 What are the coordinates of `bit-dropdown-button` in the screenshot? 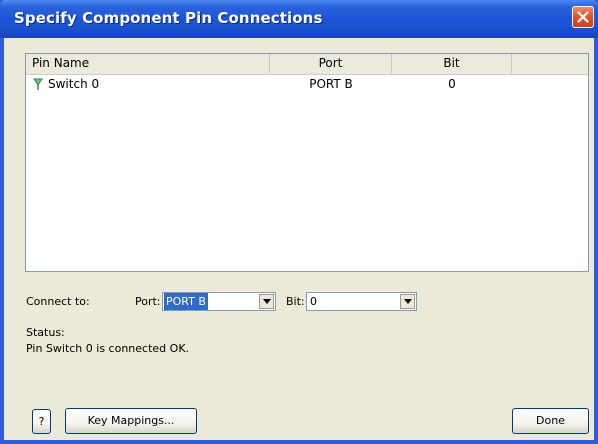 It's located at (407, 301).